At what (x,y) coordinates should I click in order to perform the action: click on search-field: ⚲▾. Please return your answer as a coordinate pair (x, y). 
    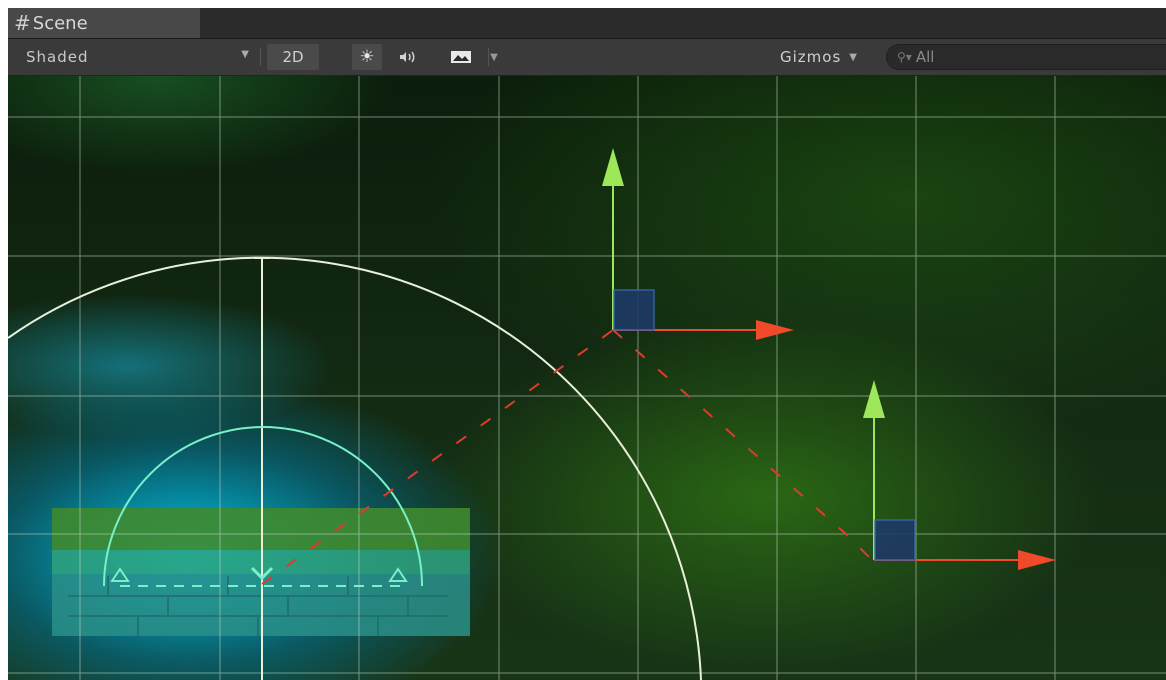
    Looking at the image, I should click on (1026, 57).